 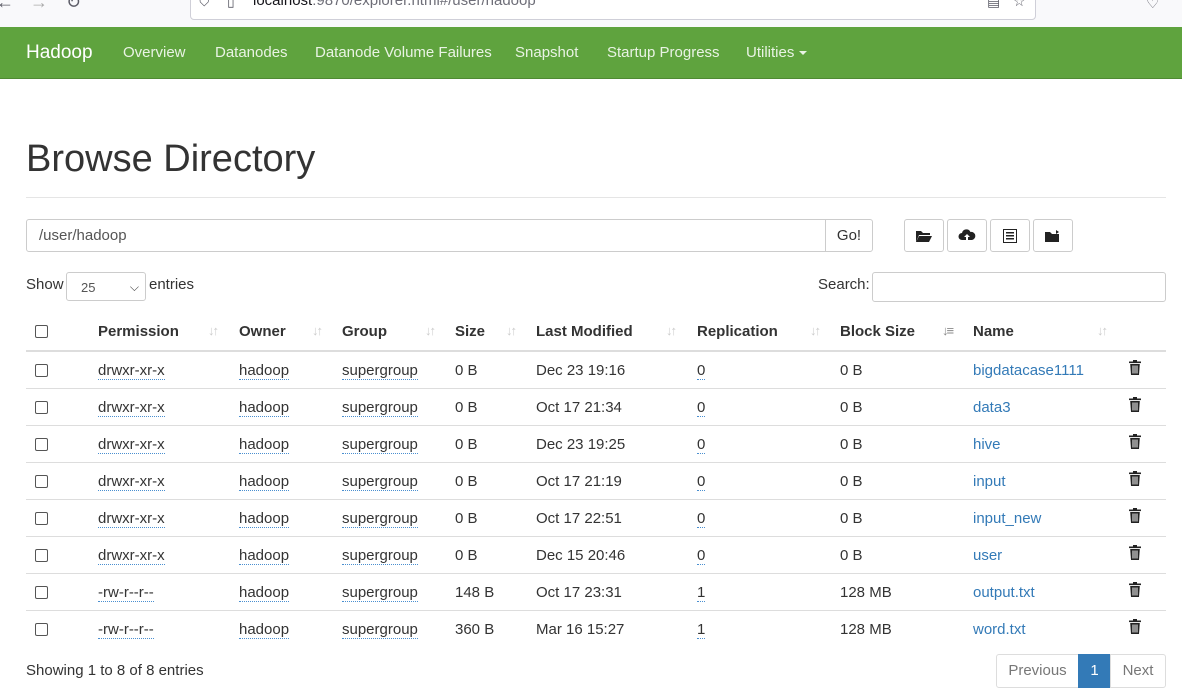 What do you see at coordinates (948, 330) in the screenshot?
I see `sort-active-icon: ↓≡` at bounding box center [948, 330].